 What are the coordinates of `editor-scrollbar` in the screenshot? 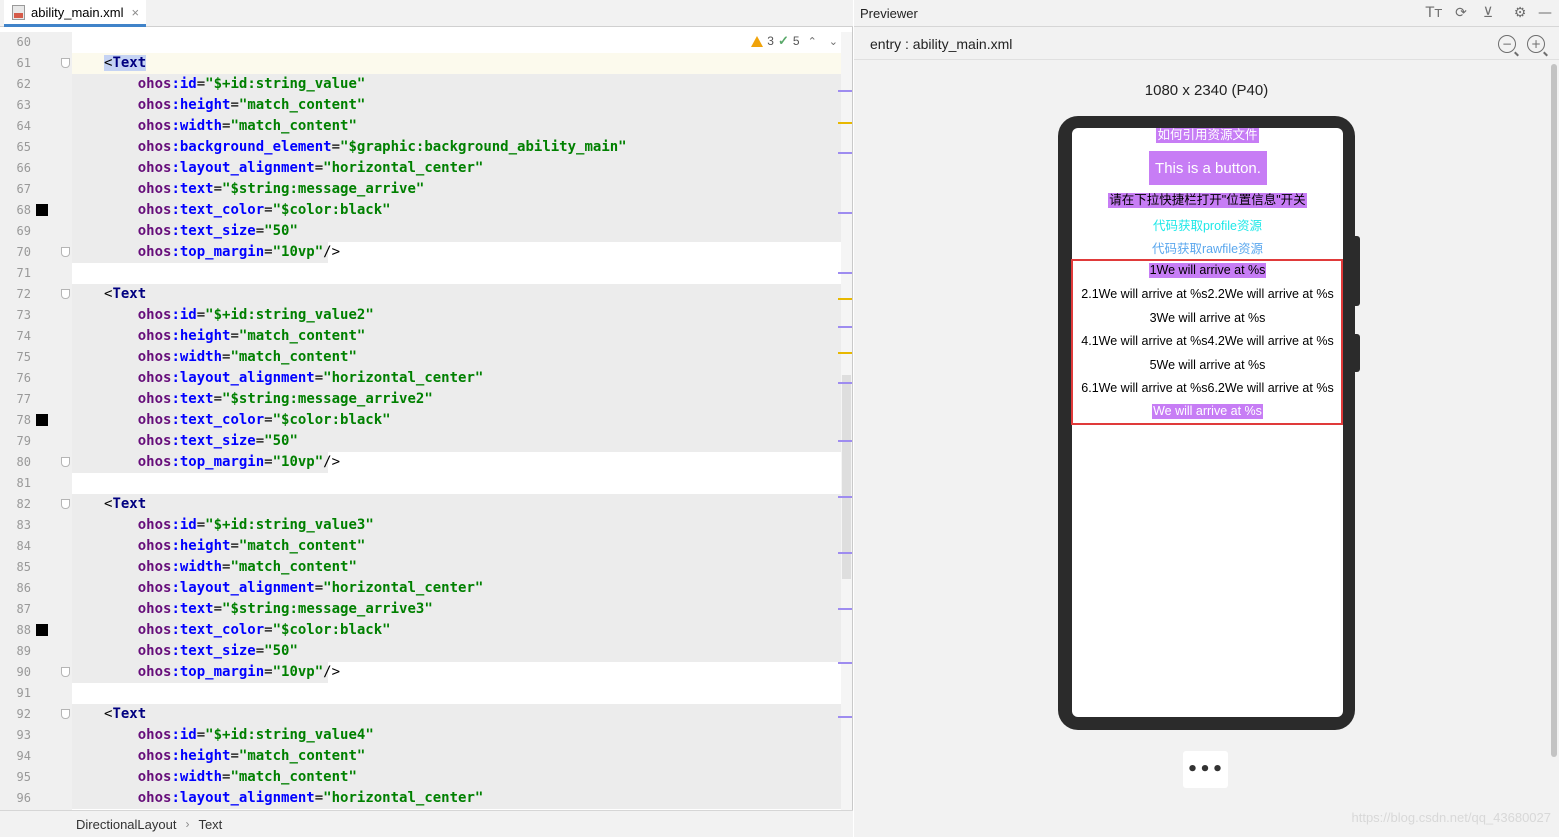 It's located at (845, 421).